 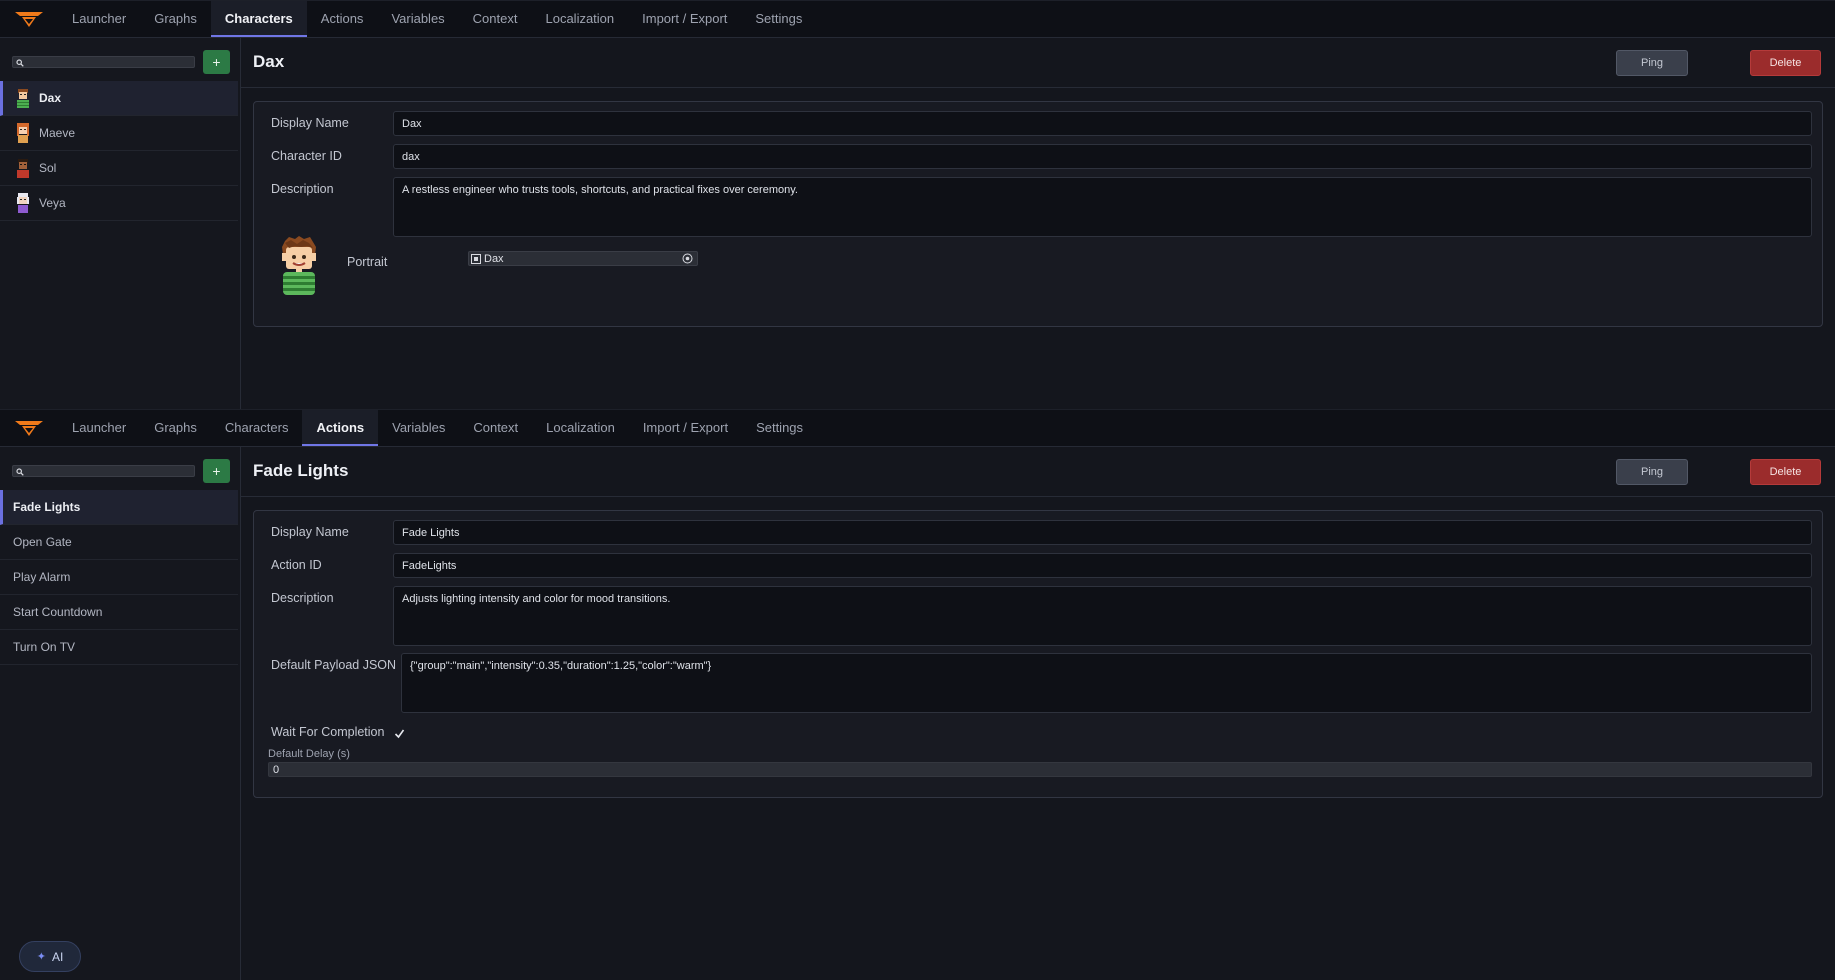 I want to click on ai-assistant-button: ✦ AI, so click(x=50, y=956).